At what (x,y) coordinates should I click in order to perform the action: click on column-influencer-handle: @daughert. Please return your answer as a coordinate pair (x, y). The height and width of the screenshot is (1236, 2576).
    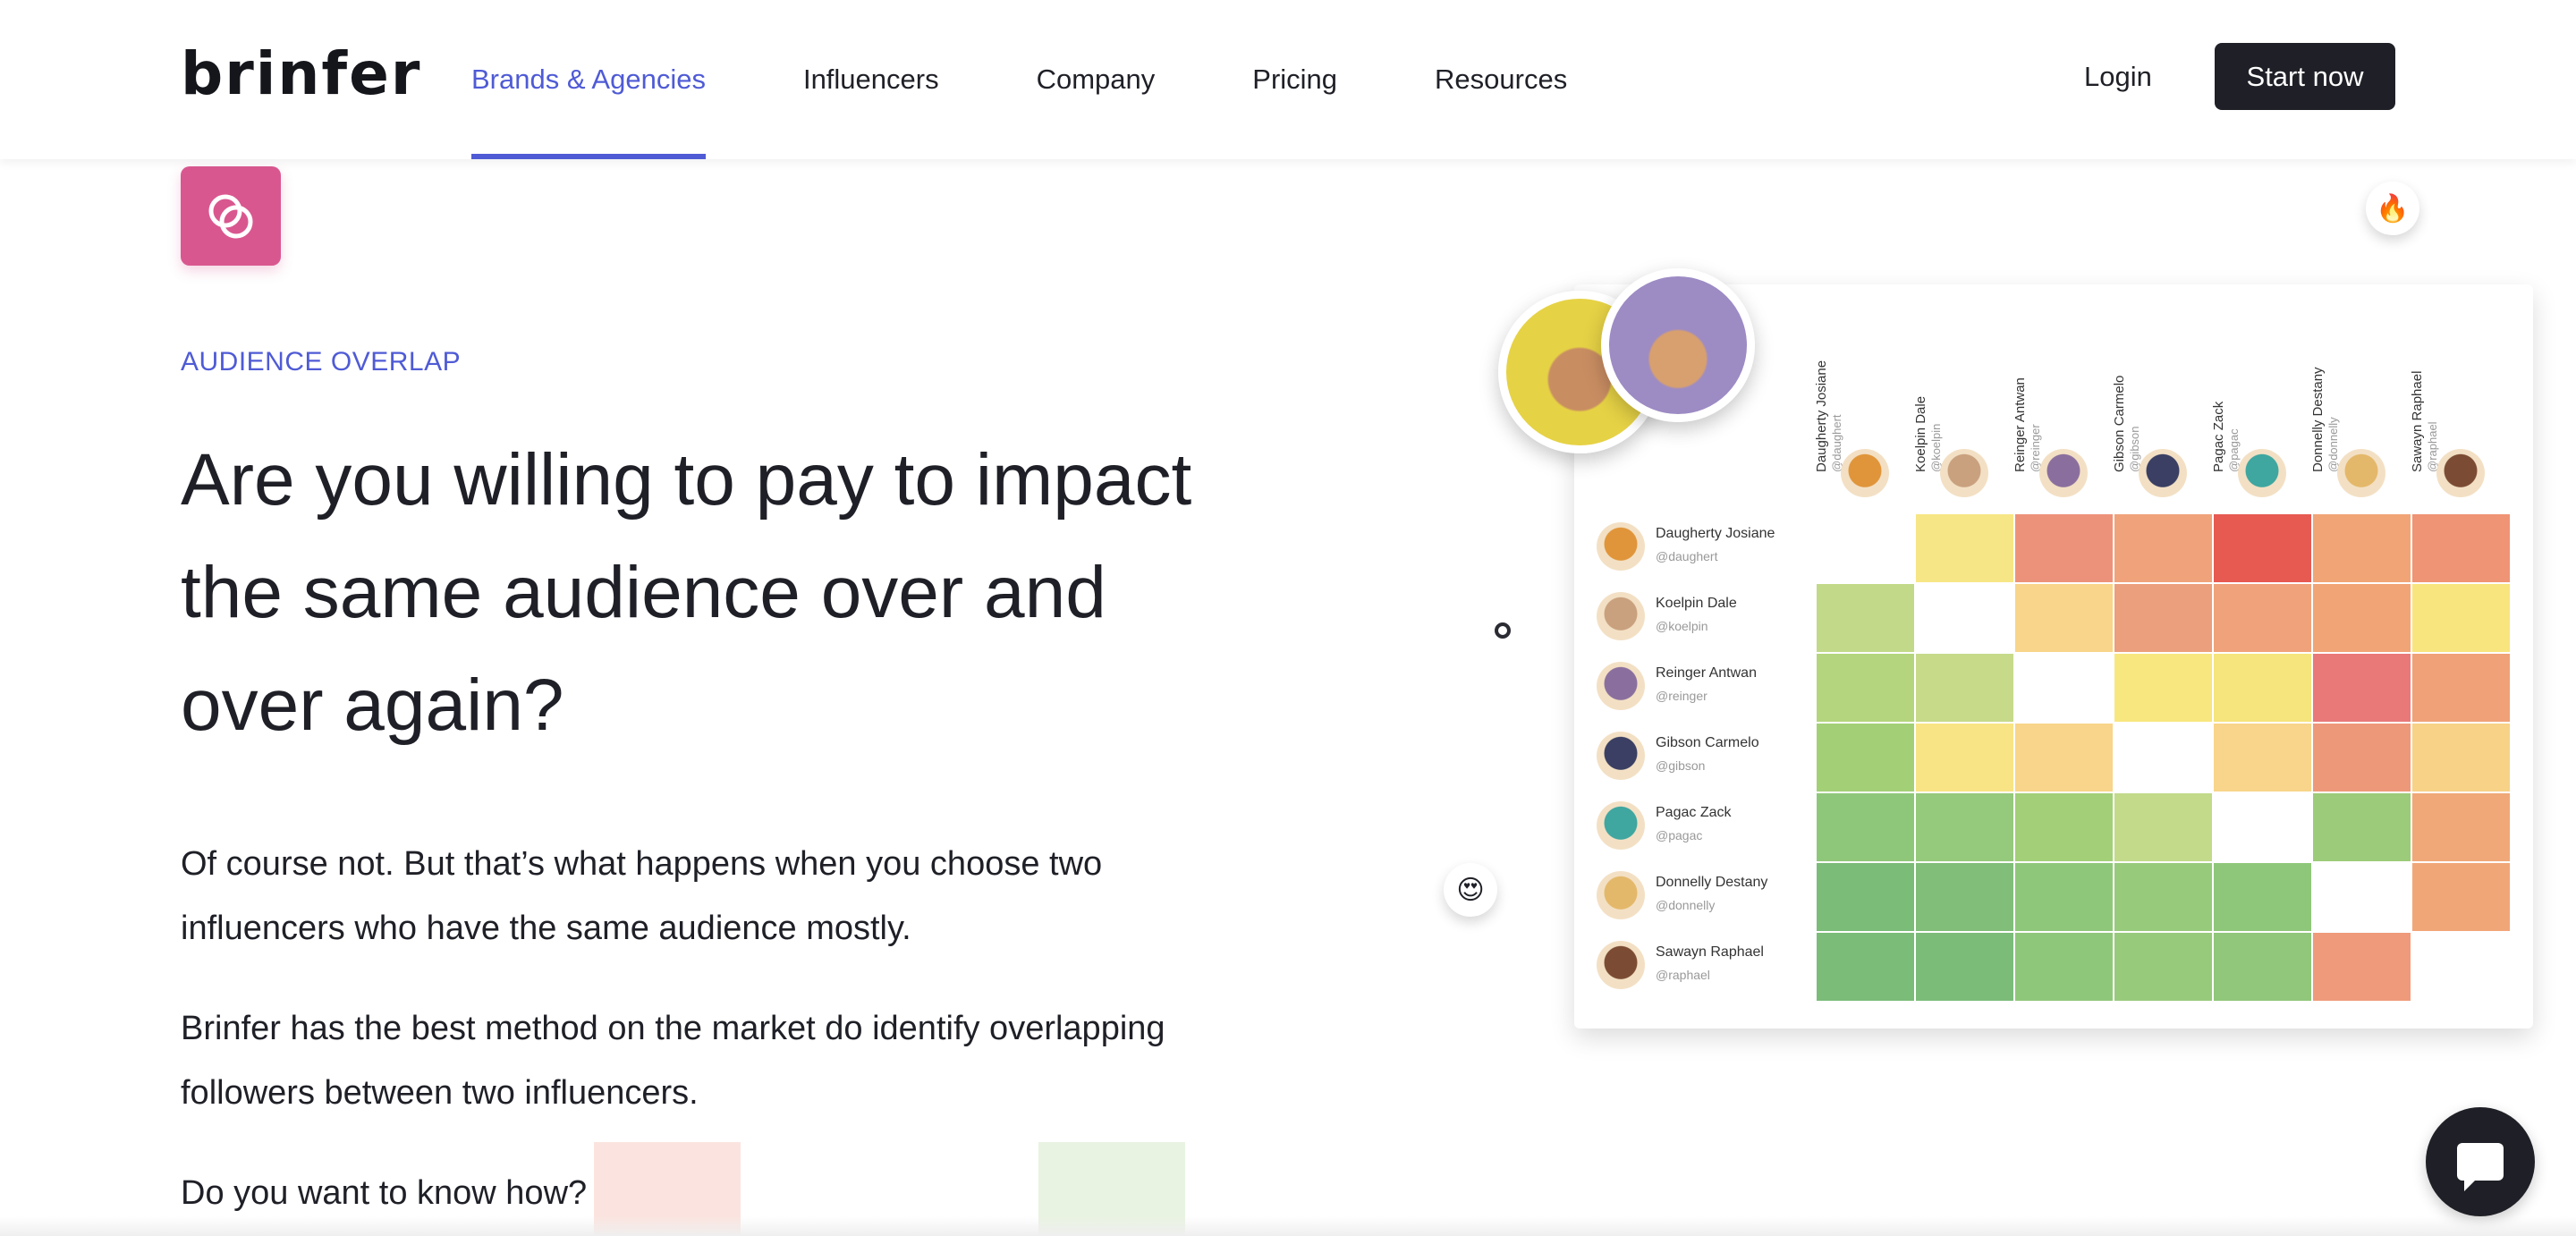
    Looking at the image, I should click on (1836, 443).